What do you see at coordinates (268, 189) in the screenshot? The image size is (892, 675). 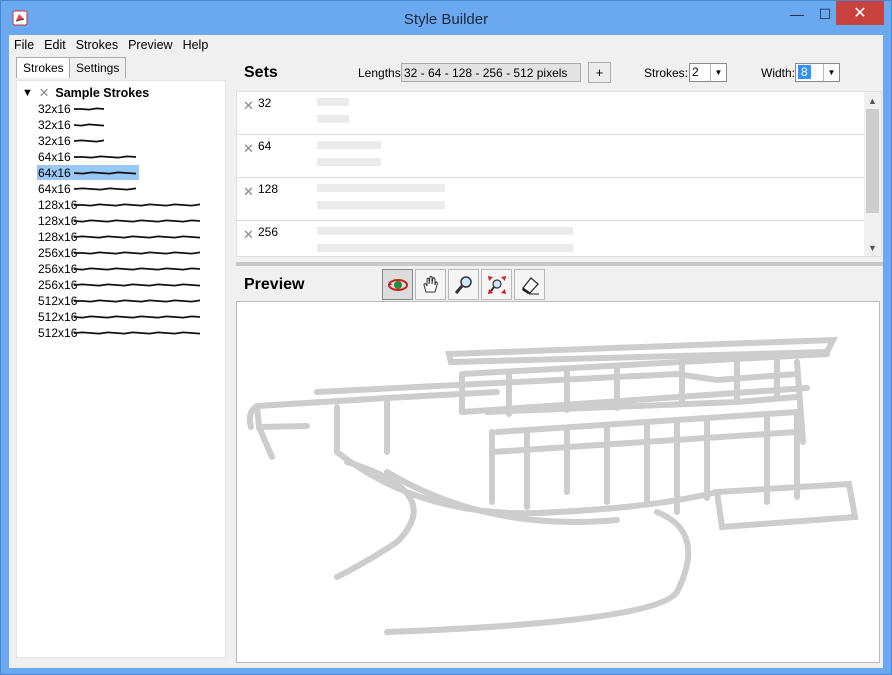 I see `set-length: 128` at bounding box center [268, 189].